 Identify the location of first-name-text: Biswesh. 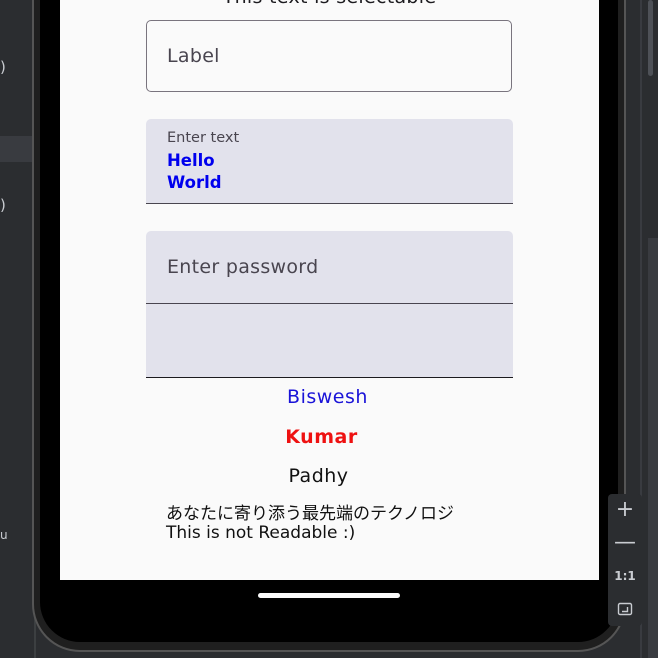
(327, 397).